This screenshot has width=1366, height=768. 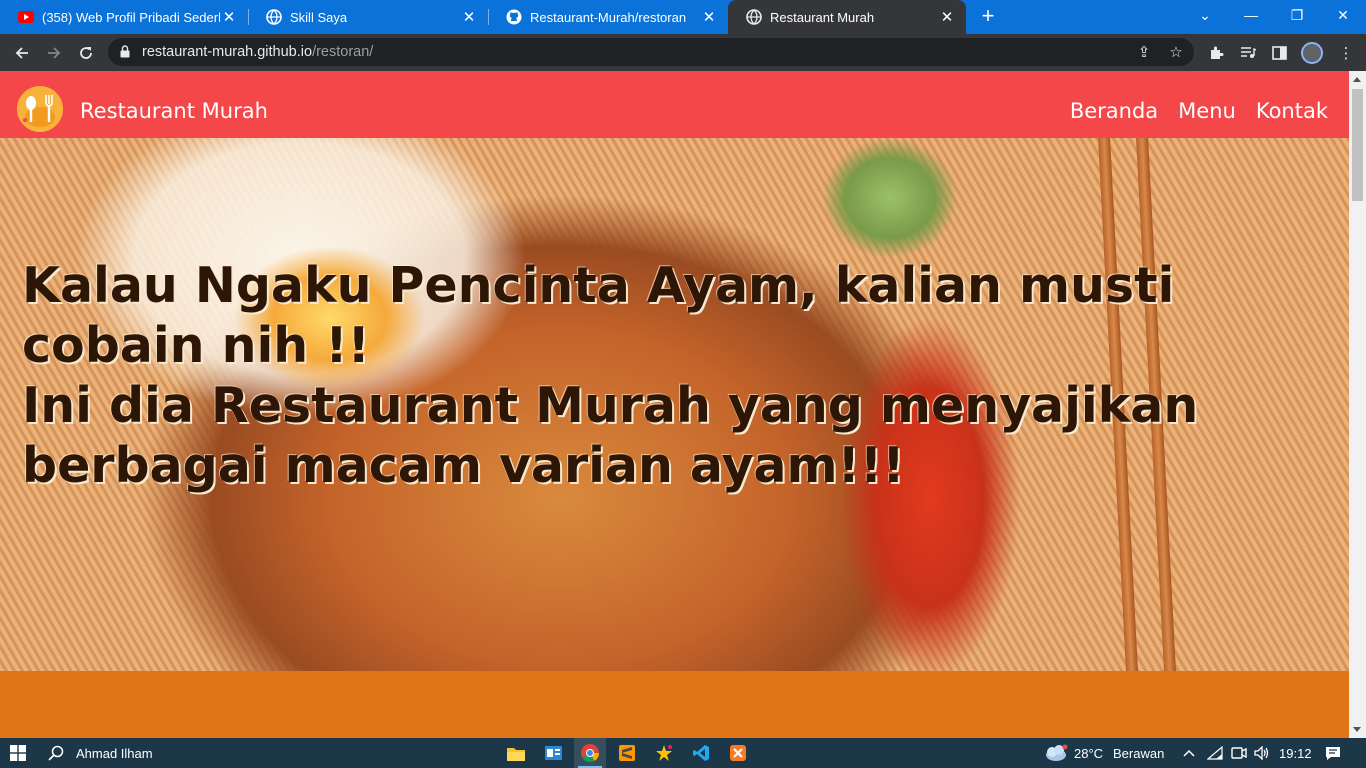 What do you see at coordinates (738, 753) in the screenshot?
I see `xampp-icon` at bounding box center [738, 753].